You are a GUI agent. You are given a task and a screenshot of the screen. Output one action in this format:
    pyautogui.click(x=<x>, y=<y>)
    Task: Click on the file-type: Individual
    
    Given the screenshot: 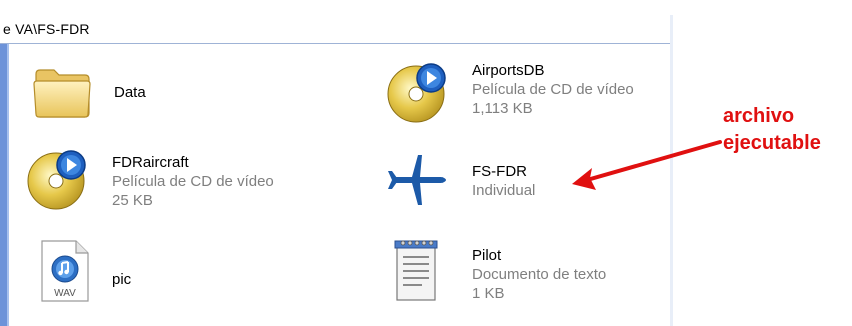 What is the action you would take?
    pyautogui.click(x=504, y=190)
    